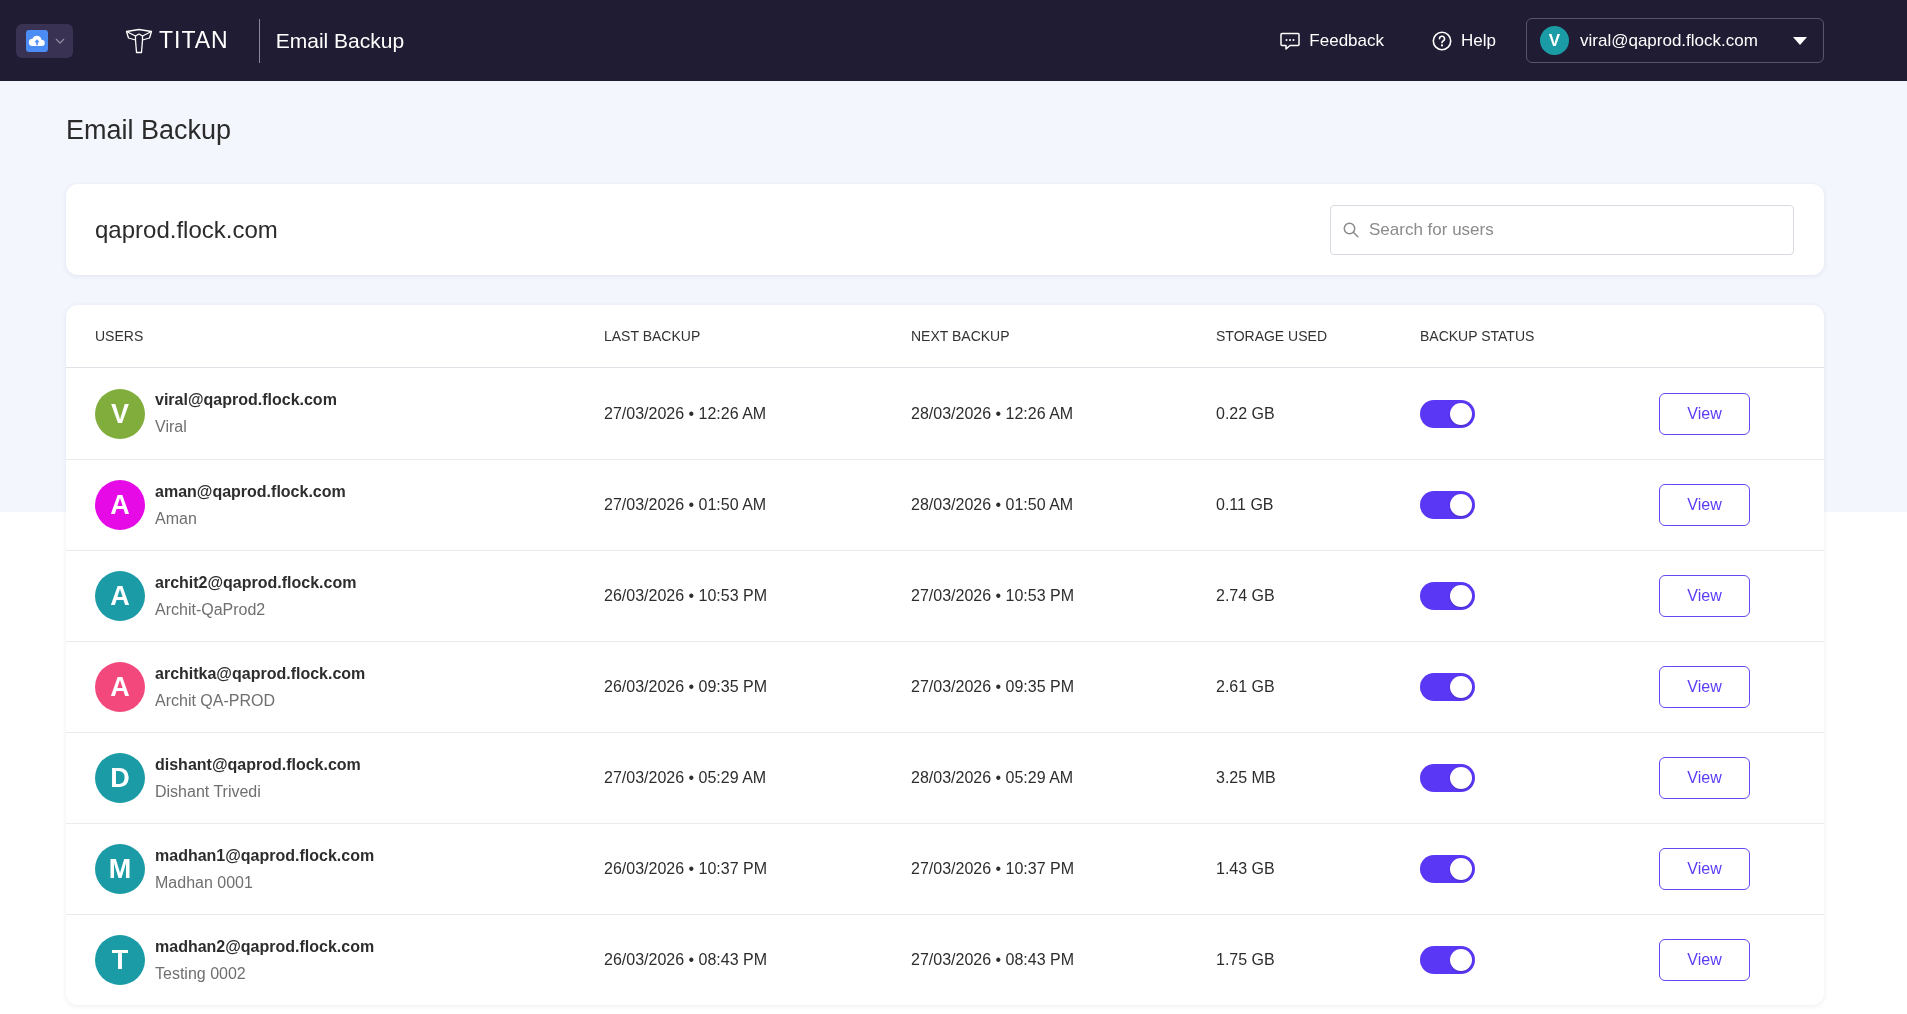  Describe the element at coordinates (685, 413) in the screenshot. I see `last-backup-date: 27/03/2026 • 12:26 AM` at that location.